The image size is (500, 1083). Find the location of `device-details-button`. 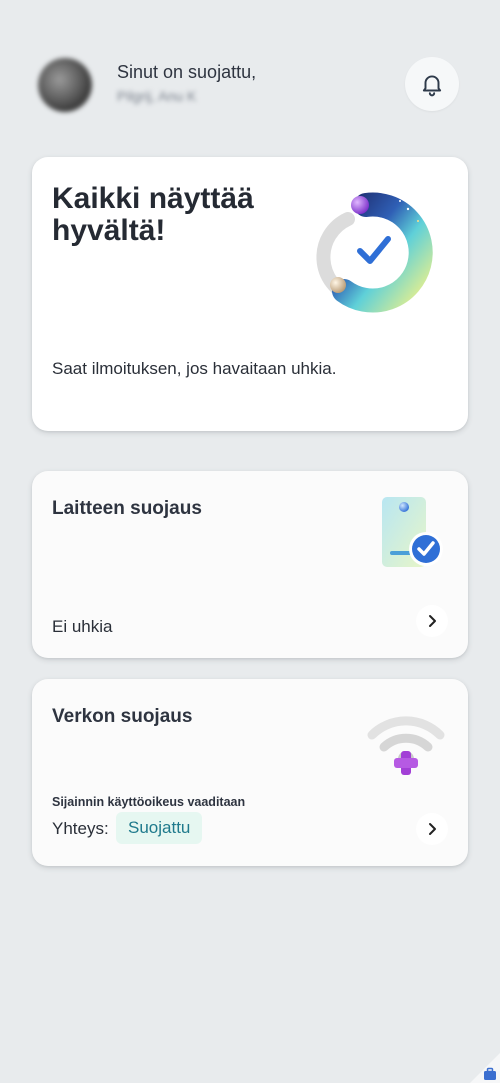

device-details-button is located at coordinates (432, 621).